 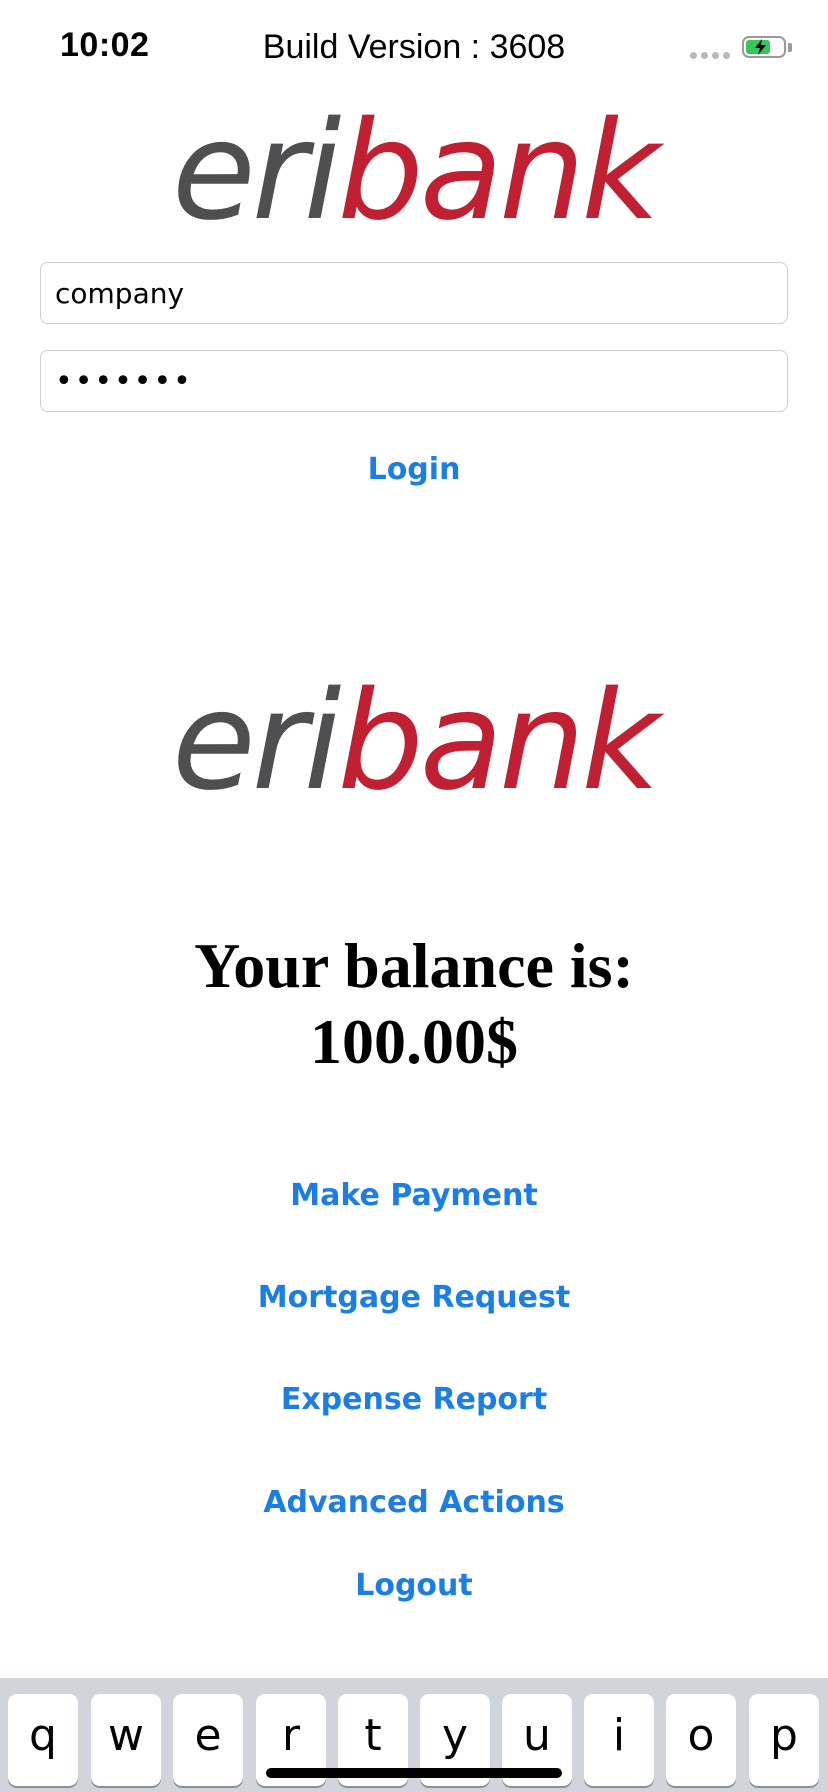 I want to click on balance-amount: 100.00$, so click(x=414, y=1041).